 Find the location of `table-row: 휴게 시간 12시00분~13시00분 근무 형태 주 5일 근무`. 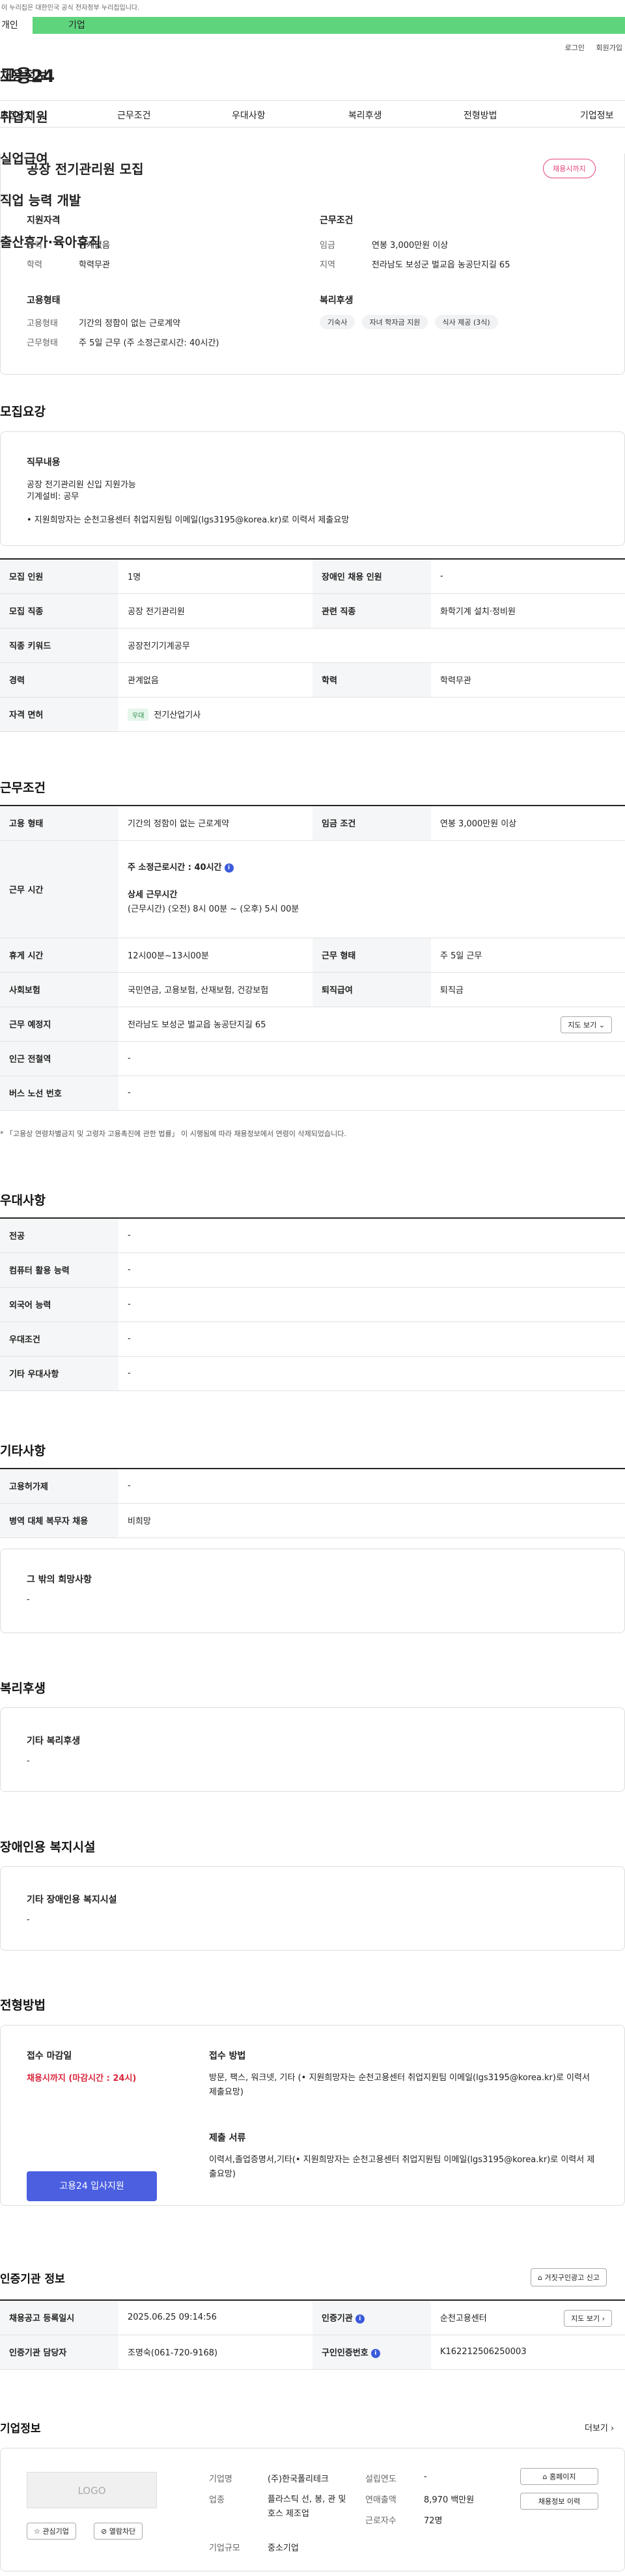

table-row: 휴게 시간 12시00분~13시00분 근무 형태 주 5일 근무 is located at coordinates (312, 956).